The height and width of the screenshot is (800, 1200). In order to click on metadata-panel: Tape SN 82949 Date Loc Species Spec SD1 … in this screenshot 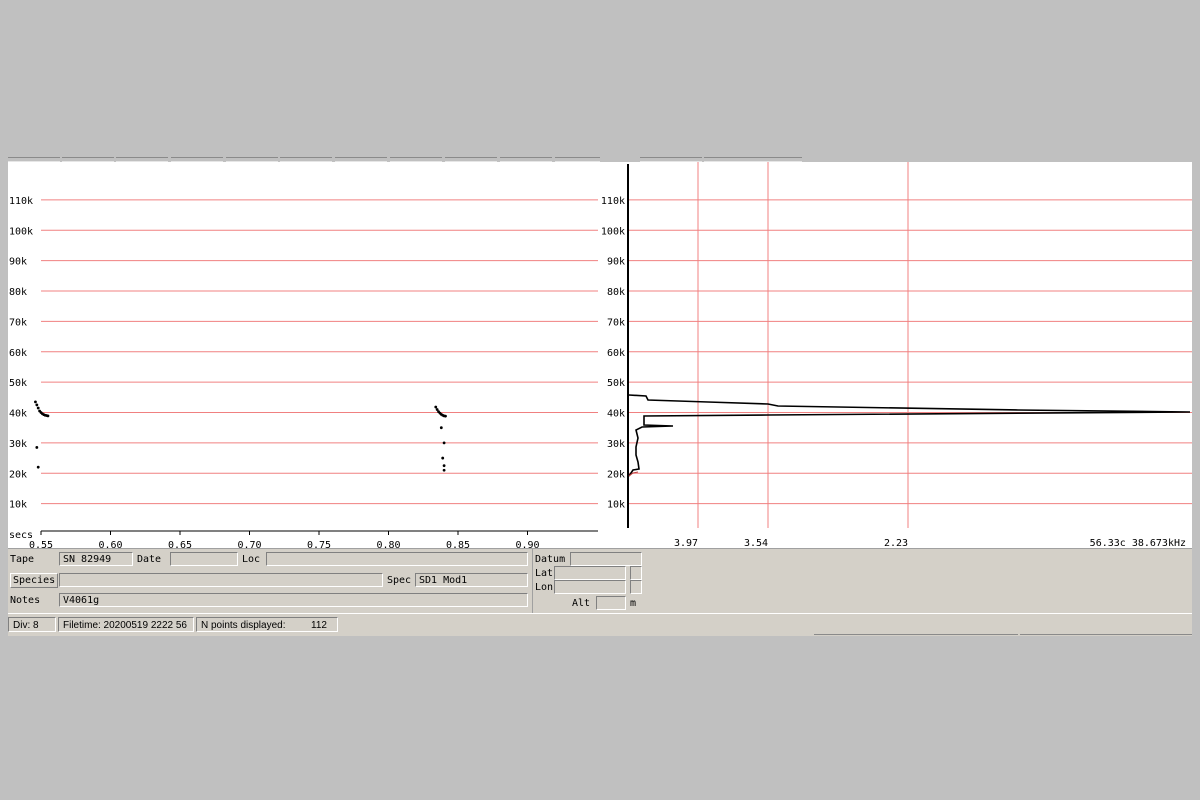, I will do `click(600, 581)`.